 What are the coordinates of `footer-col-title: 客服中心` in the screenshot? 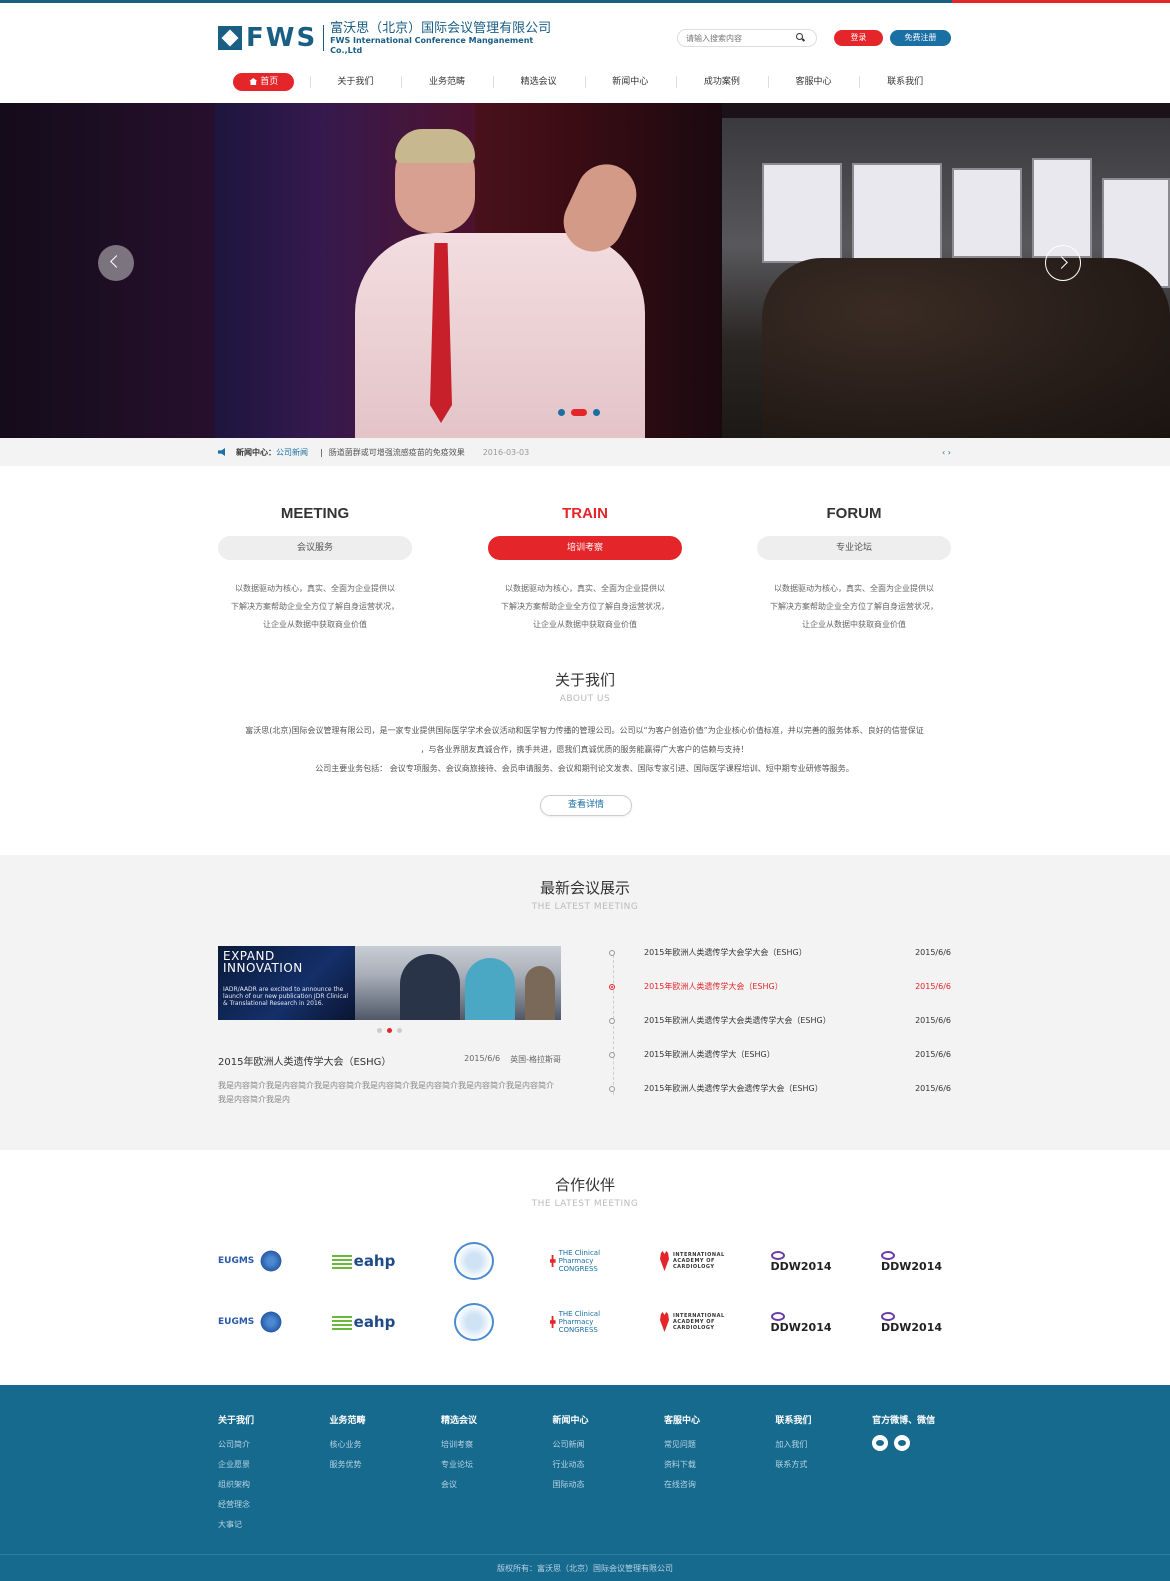 It's located at (719, 1419).